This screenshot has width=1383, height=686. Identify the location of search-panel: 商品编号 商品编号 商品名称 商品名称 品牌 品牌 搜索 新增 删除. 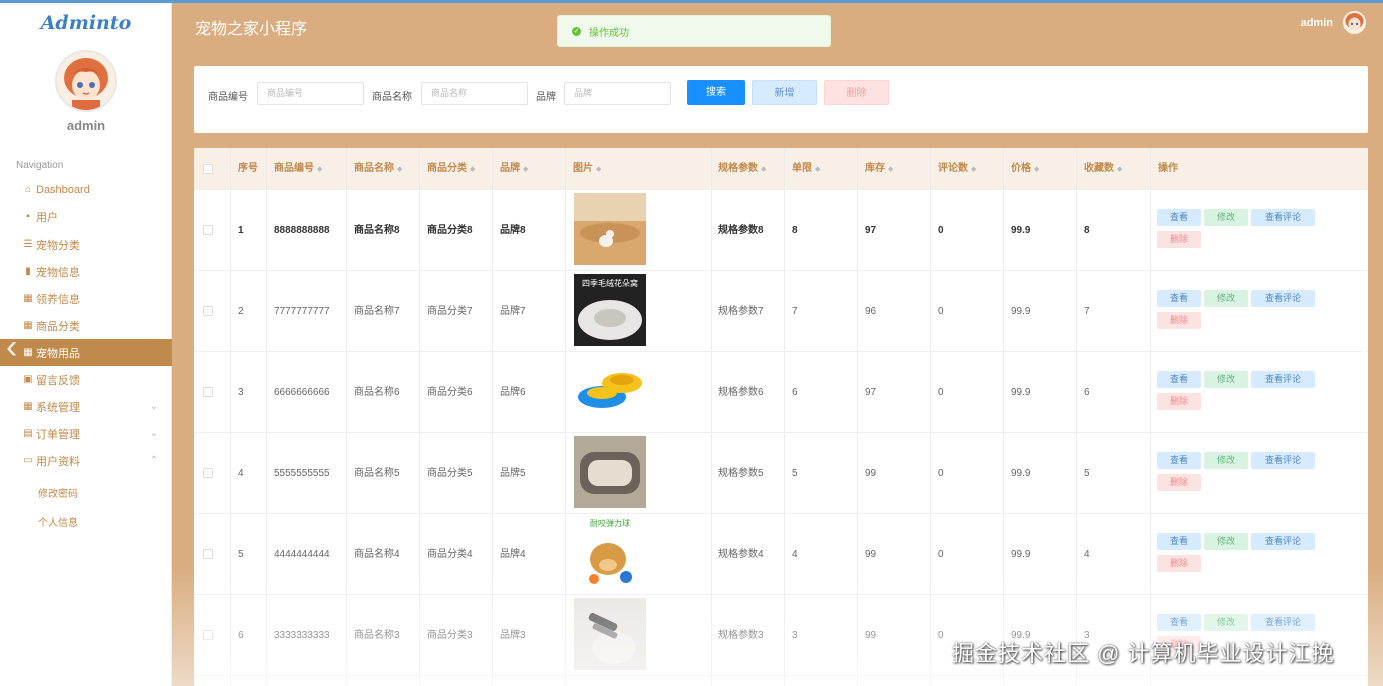
(781, 99).